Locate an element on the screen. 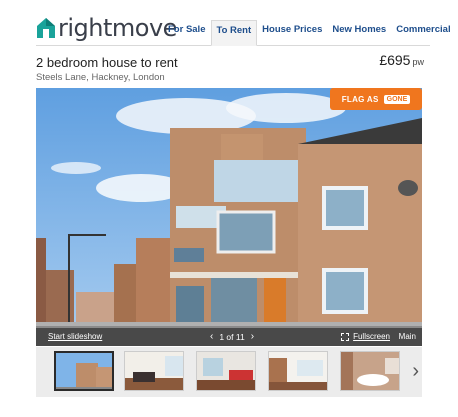 This screenshot has height=417, width=458. fullscreen-label: Fullscreen is located at coordinates (371, 336).